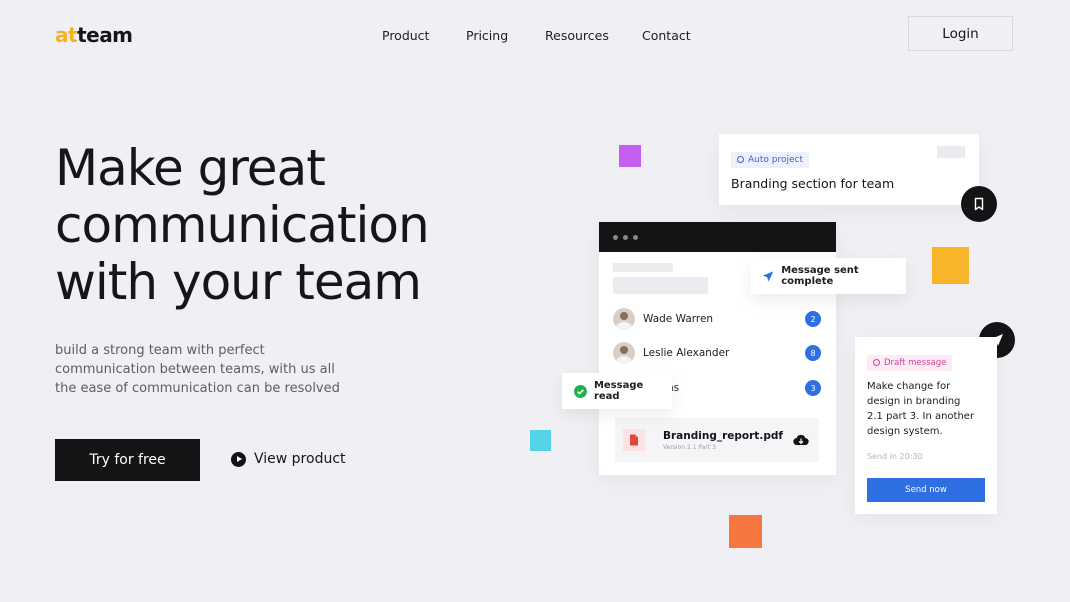 The height and width of the screenshot is (602, 1070). I want to click on draft-label: Draft message, so click(915, 362).